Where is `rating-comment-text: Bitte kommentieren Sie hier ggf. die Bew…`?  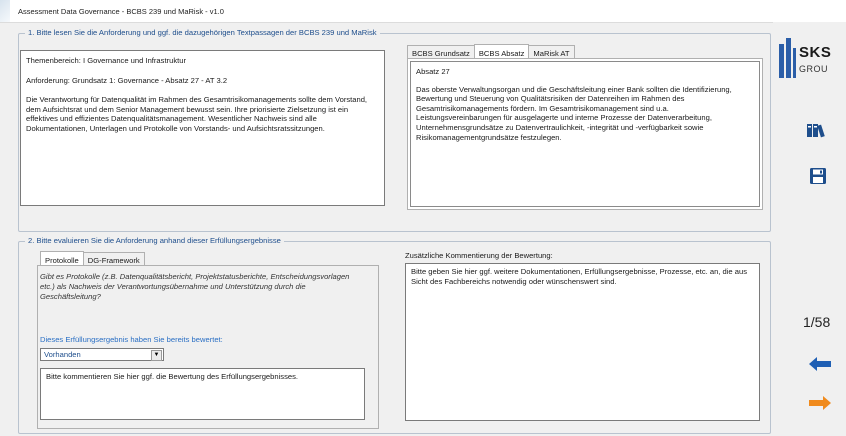
rating-comment-text: Bitte kommentieren Sie hier ggf. die Bew… is located at coordinates (172, 376).